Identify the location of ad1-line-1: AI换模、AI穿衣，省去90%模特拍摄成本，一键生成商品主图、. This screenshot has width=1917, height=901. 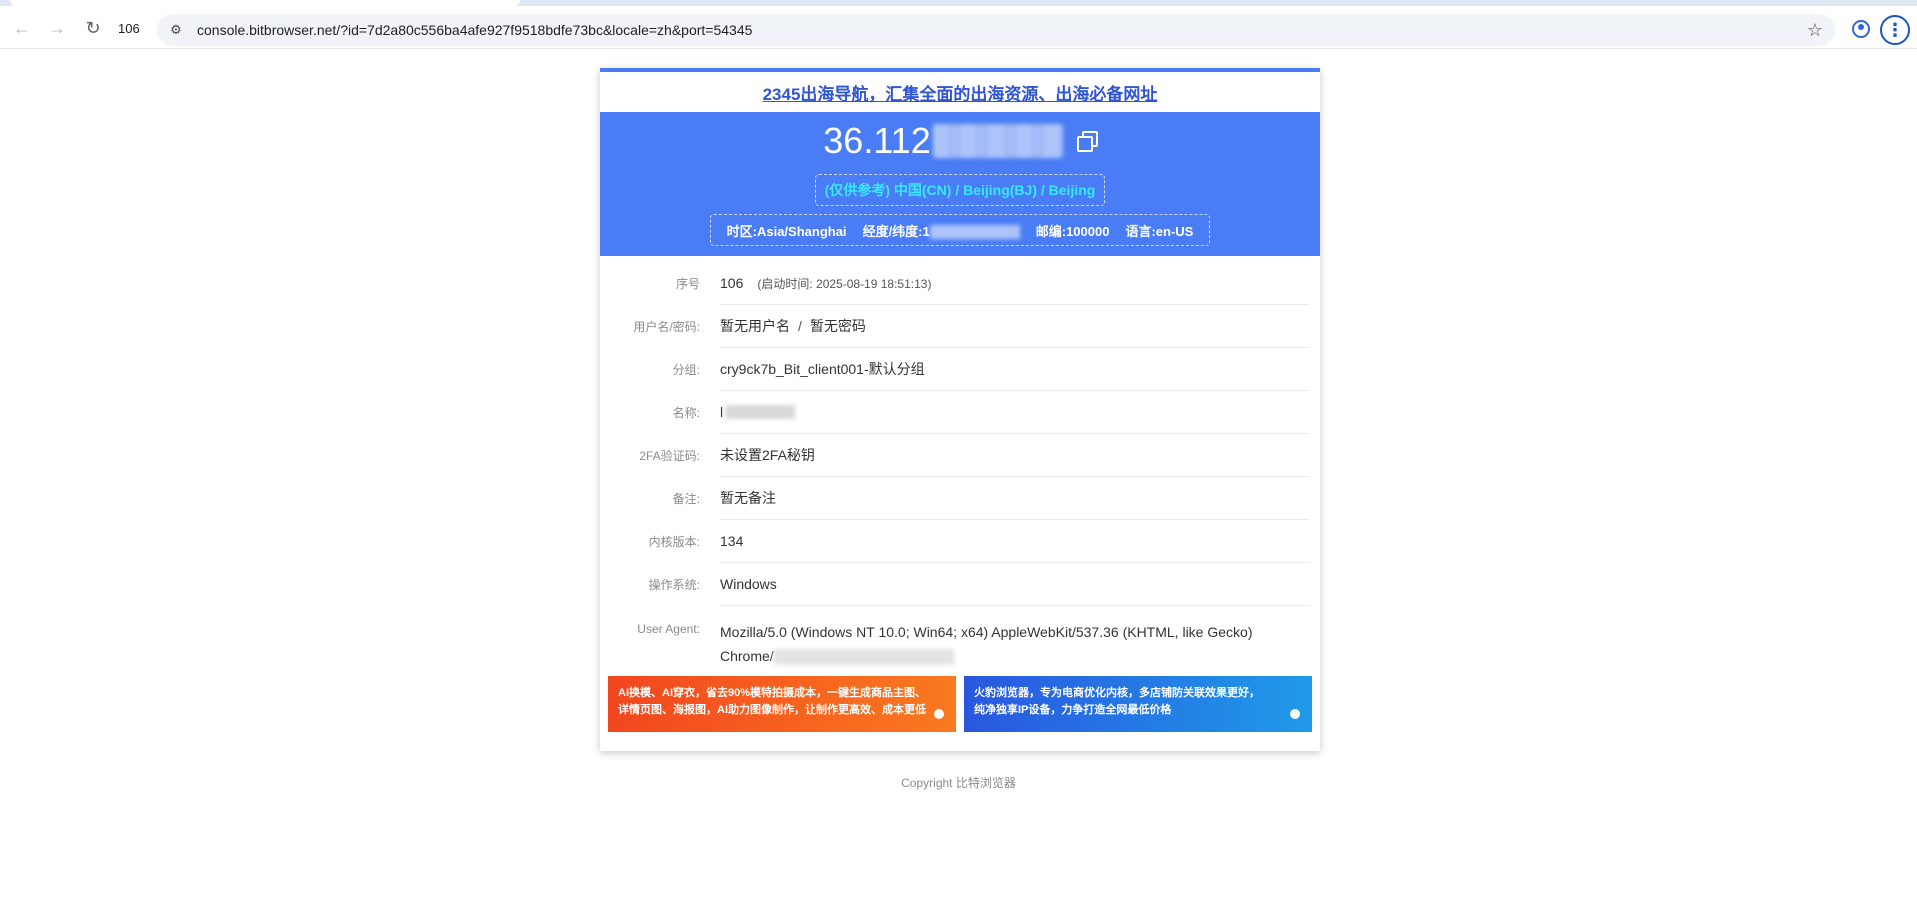
(772, 693).